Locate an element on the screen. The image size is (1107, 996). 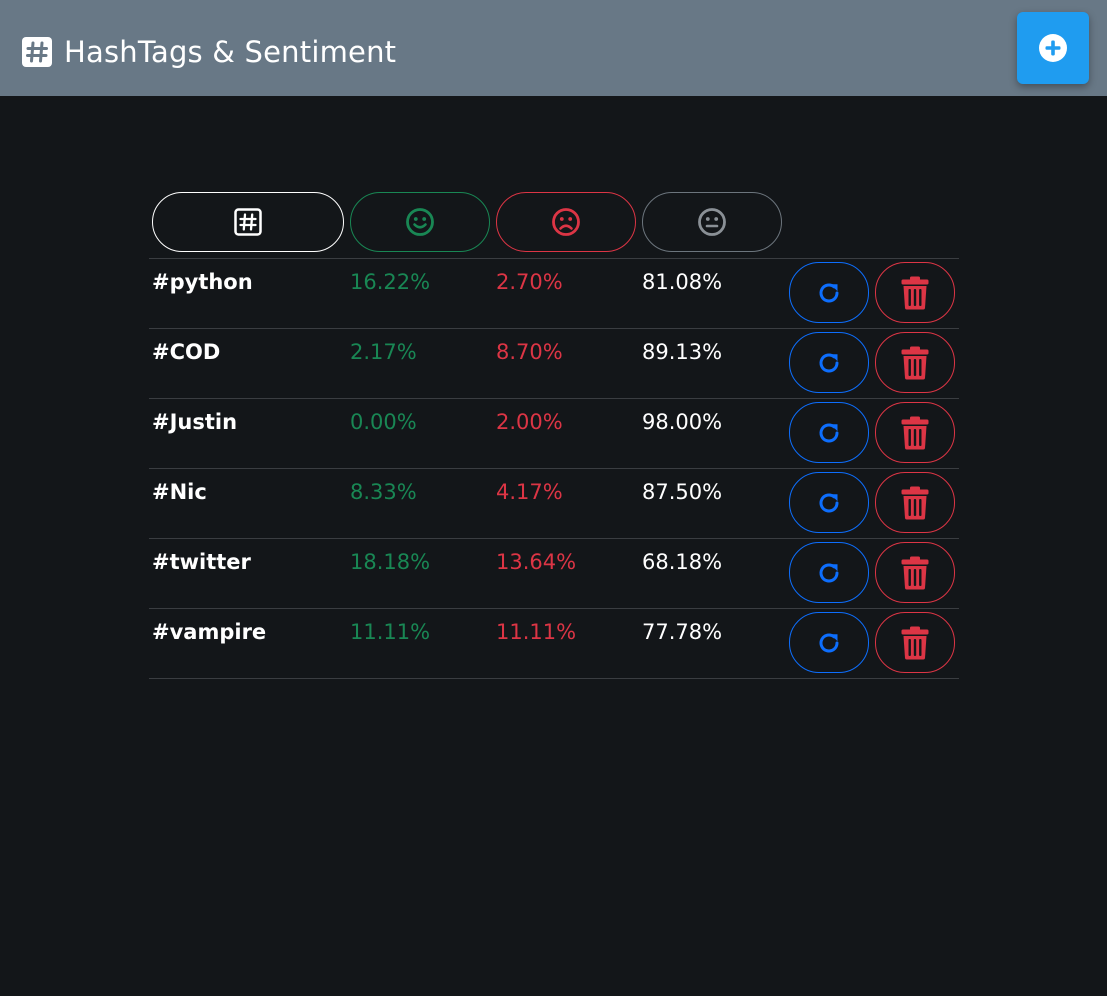
positive-percent: 18.18% is located at coordinates (390, 562).